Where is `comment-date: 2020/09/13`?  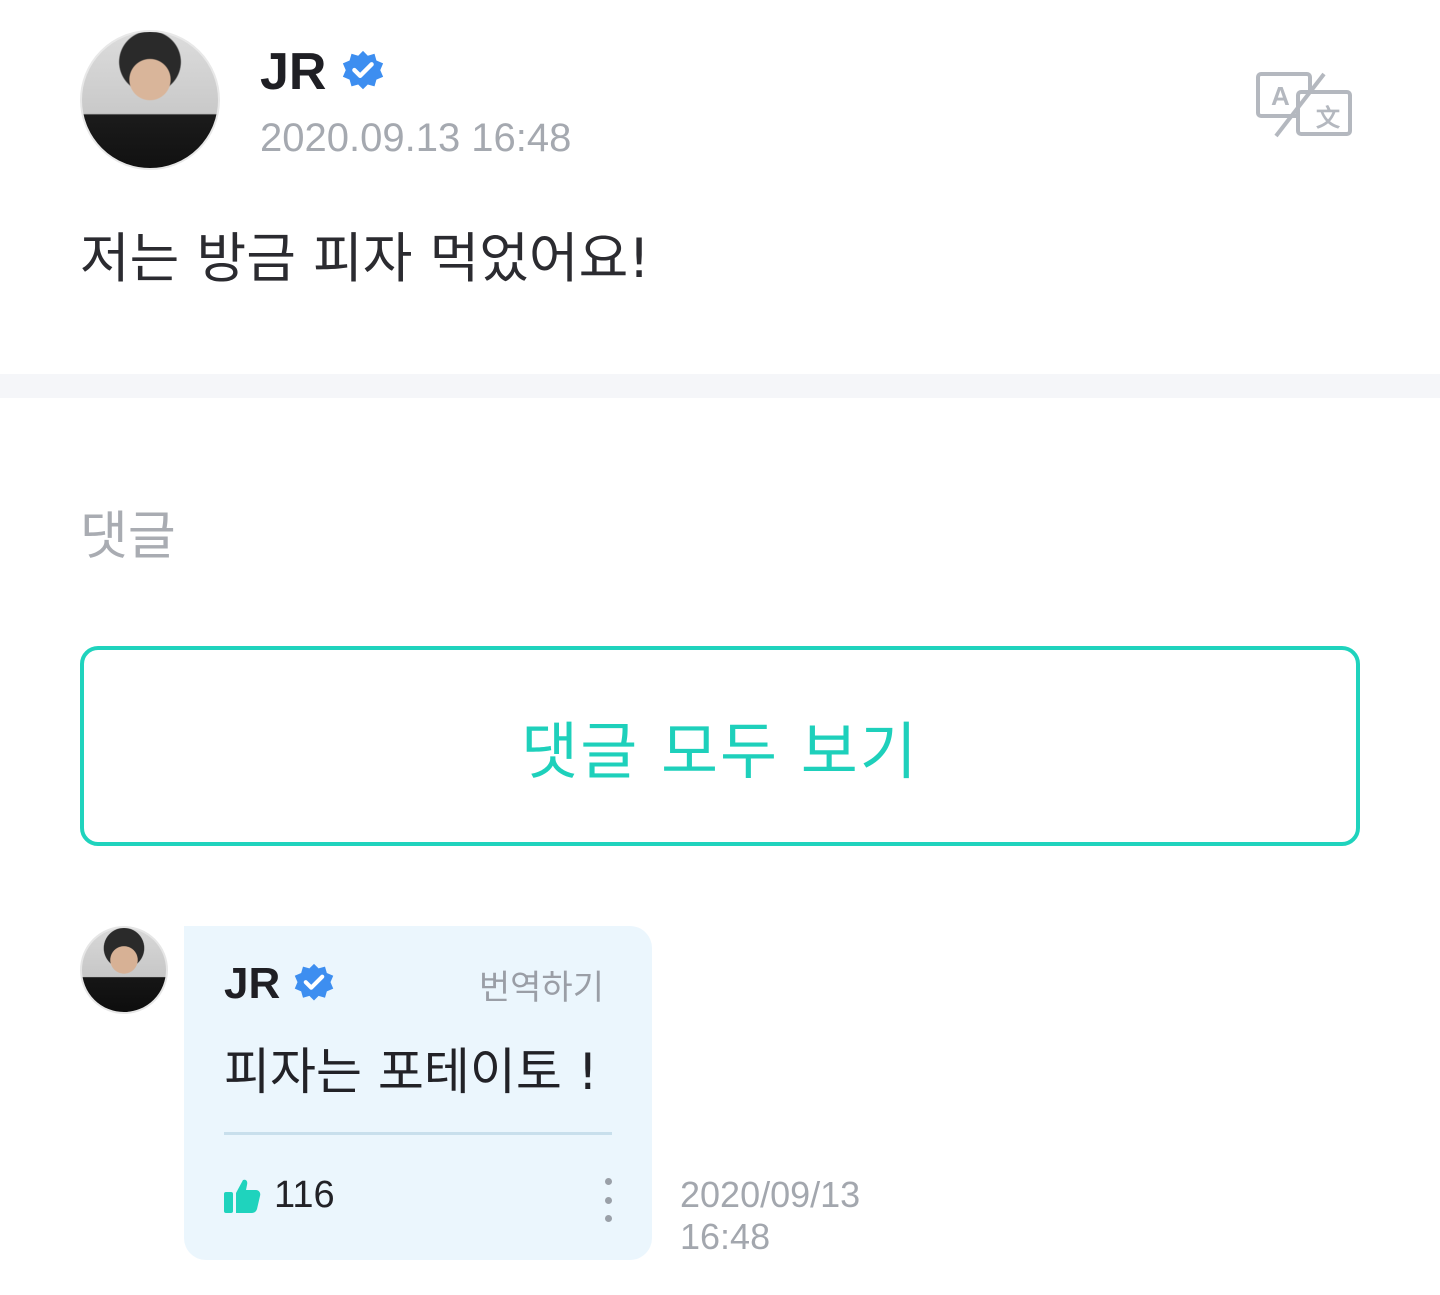 comment-date: 2020/09/13 is located at coordinates (770, 1194).